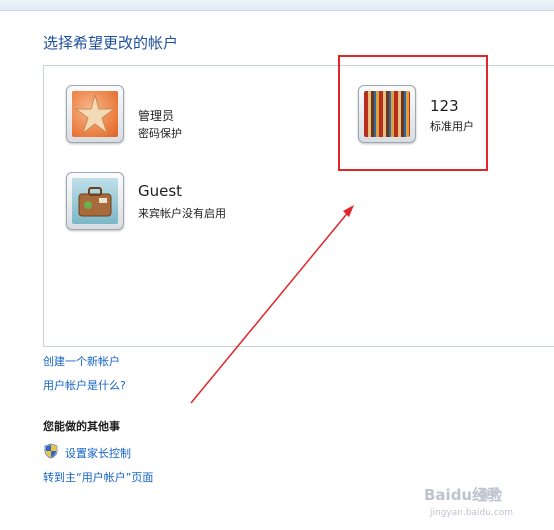 The width and height of the screenshot is (554, 530). What do you see at coordinates (84, 385) in the screenshot?
I see `what-is-account-link: 用户帐户是什么?` at bounding box center [84, 385].